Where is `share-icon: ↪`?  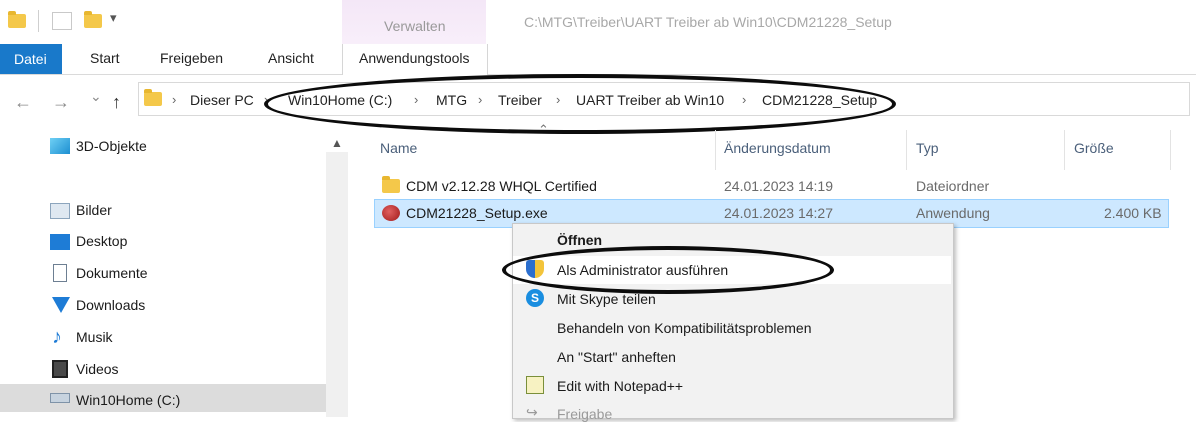 share-icon: ↪ is located at coordinates (532, 412).